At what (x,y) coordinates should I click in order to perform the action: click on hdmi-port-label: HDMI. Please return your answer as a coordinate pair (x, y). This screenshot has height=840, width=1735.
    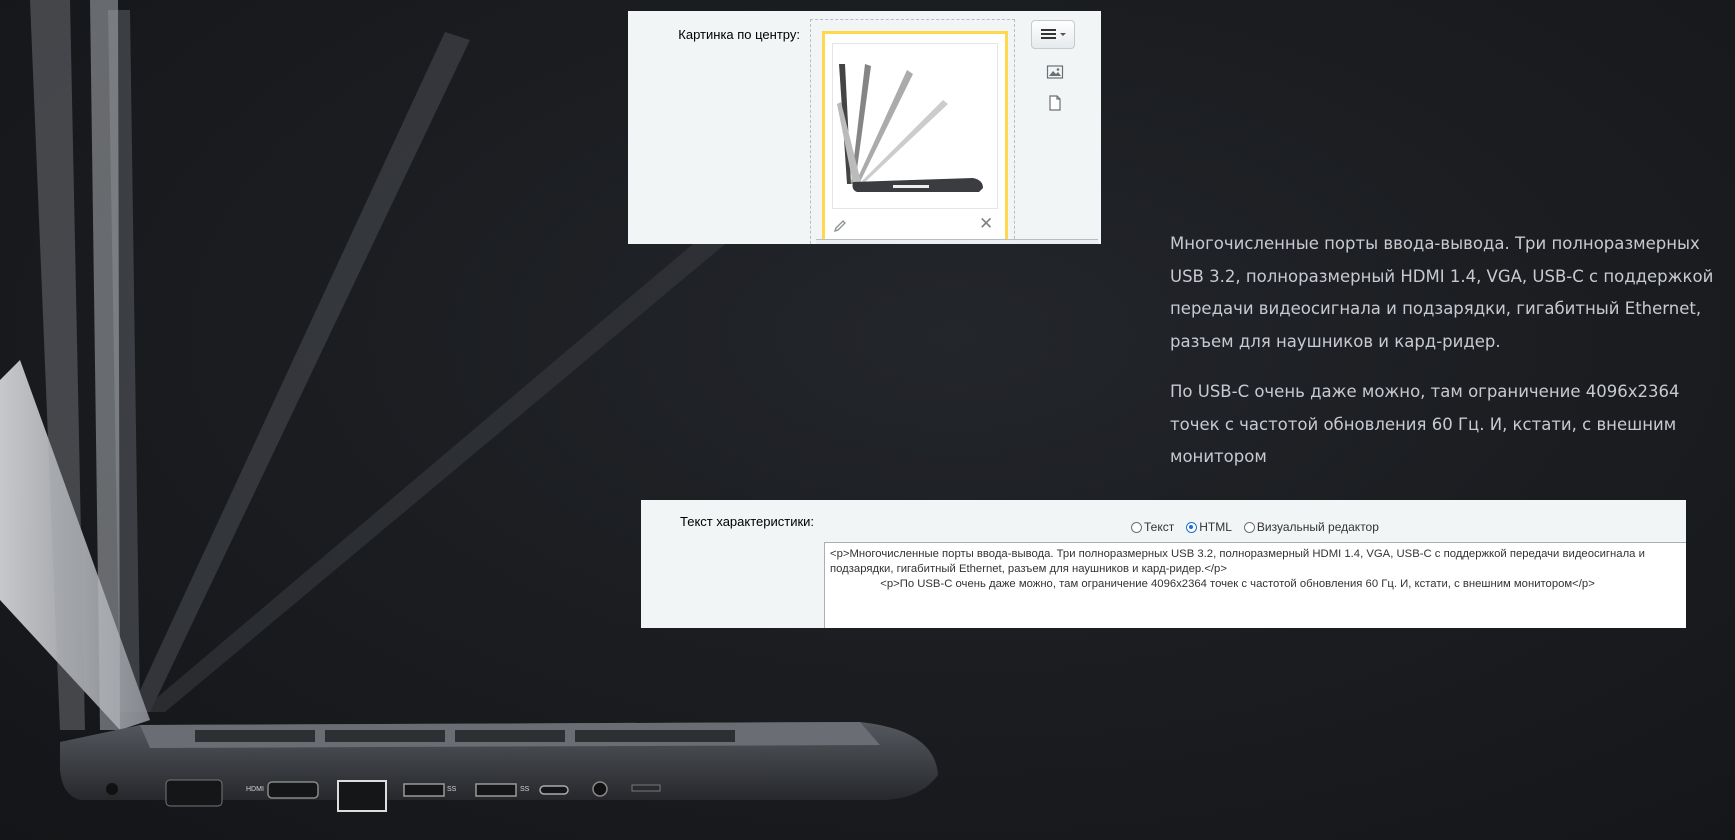
    Looking at the image, I should click on (255, 789).